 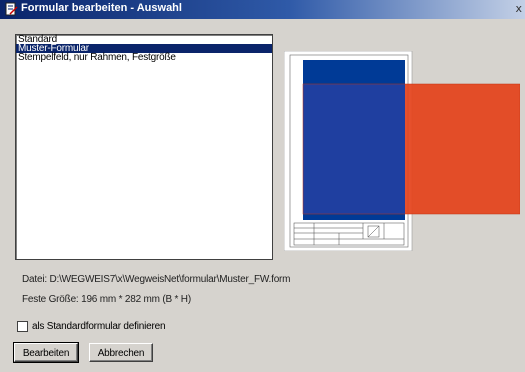 What do you see at coordinates (106, 299) in the screenshot?
I see `fixed-size-text: Feste Größe: 196 mm * 282 mm (B * H)` at bounding box center [106, 299].